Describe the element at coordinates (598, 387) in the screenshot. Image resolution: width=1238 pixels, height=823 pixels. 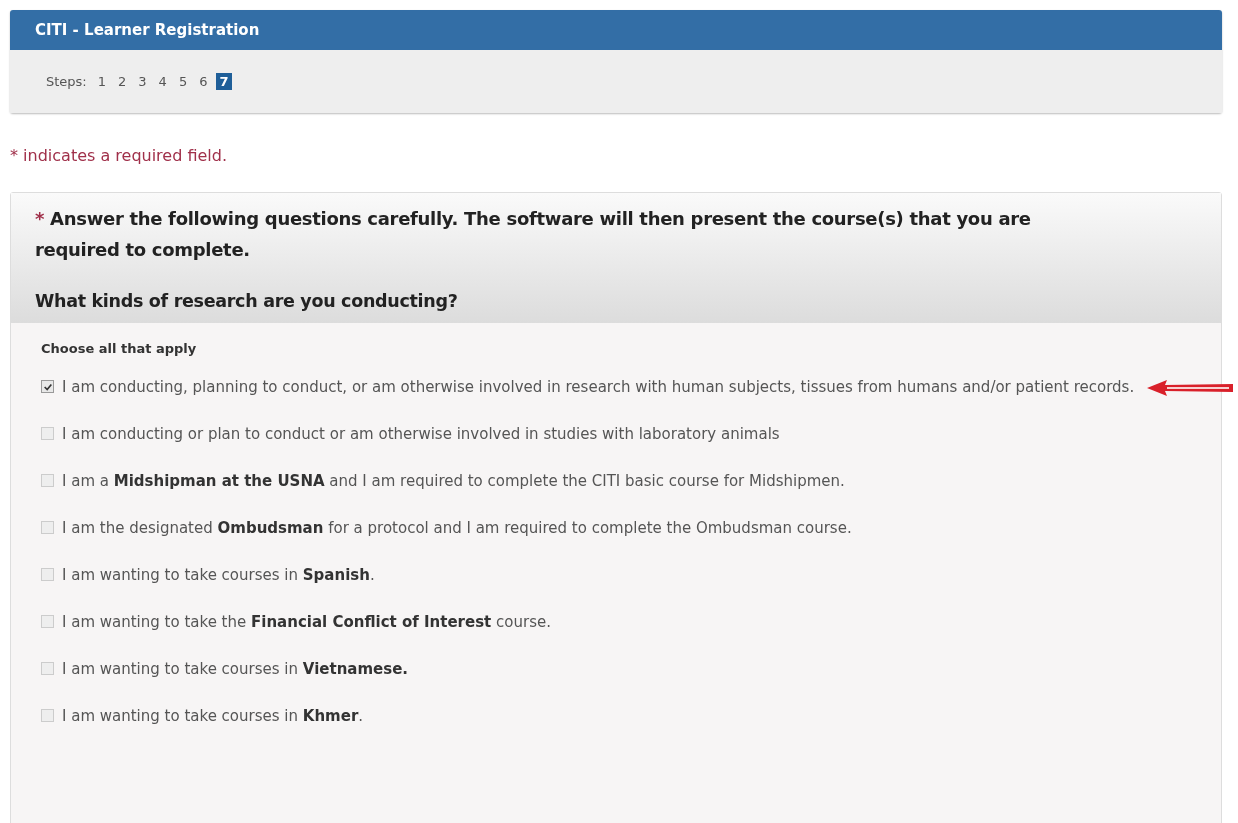
I see `option-label: I am conducting, planning to conduct, or am otherwise involved in research with human subjects, tissues from humans and/or patient records.` at that location.